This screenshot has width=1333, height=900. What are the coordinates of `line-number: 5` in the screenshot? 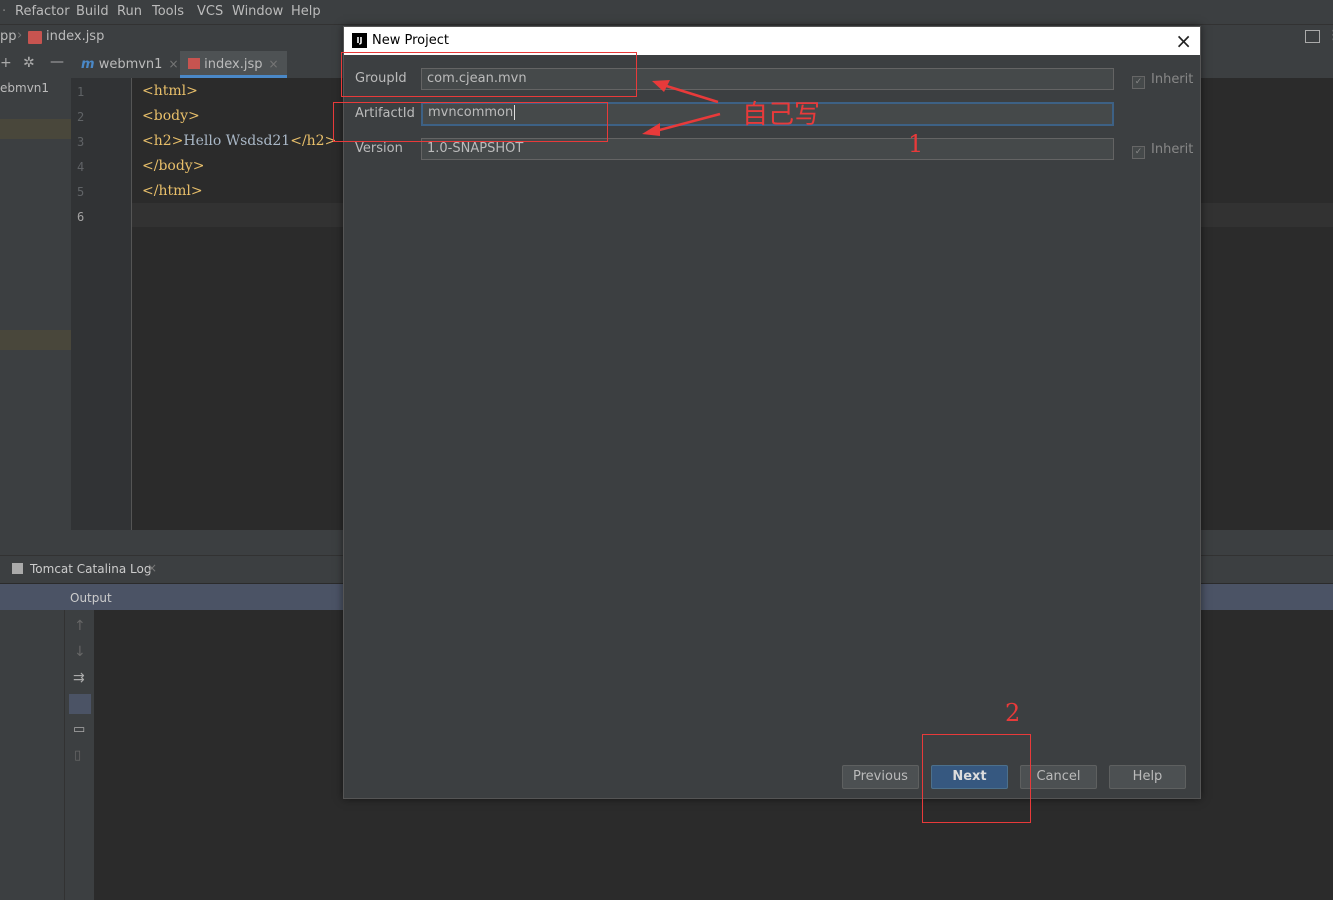 It's located at (81, 192).